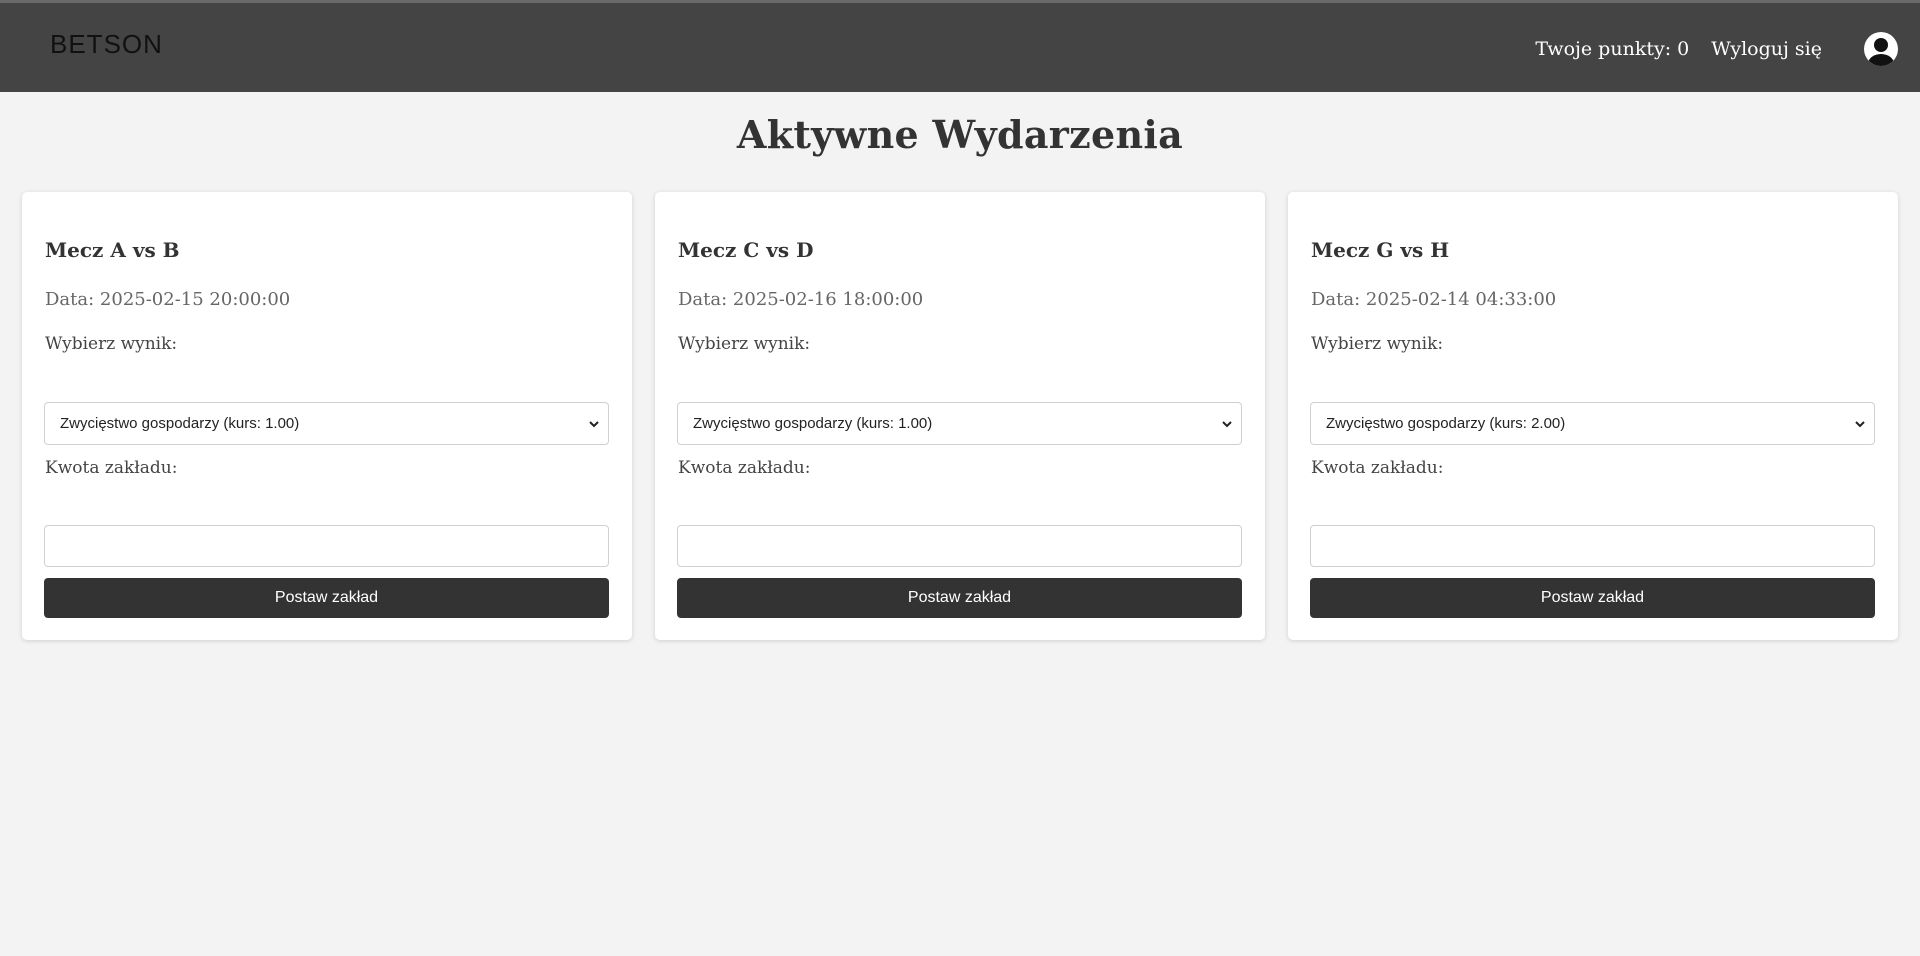 The width and height of the screenshot is (1920, 956). What do you see at coordinates (1434, 299) in the screenshot?
I see `event-date: Data: 2025-02-14 04:33:00` at bounding box center [1434, 299].